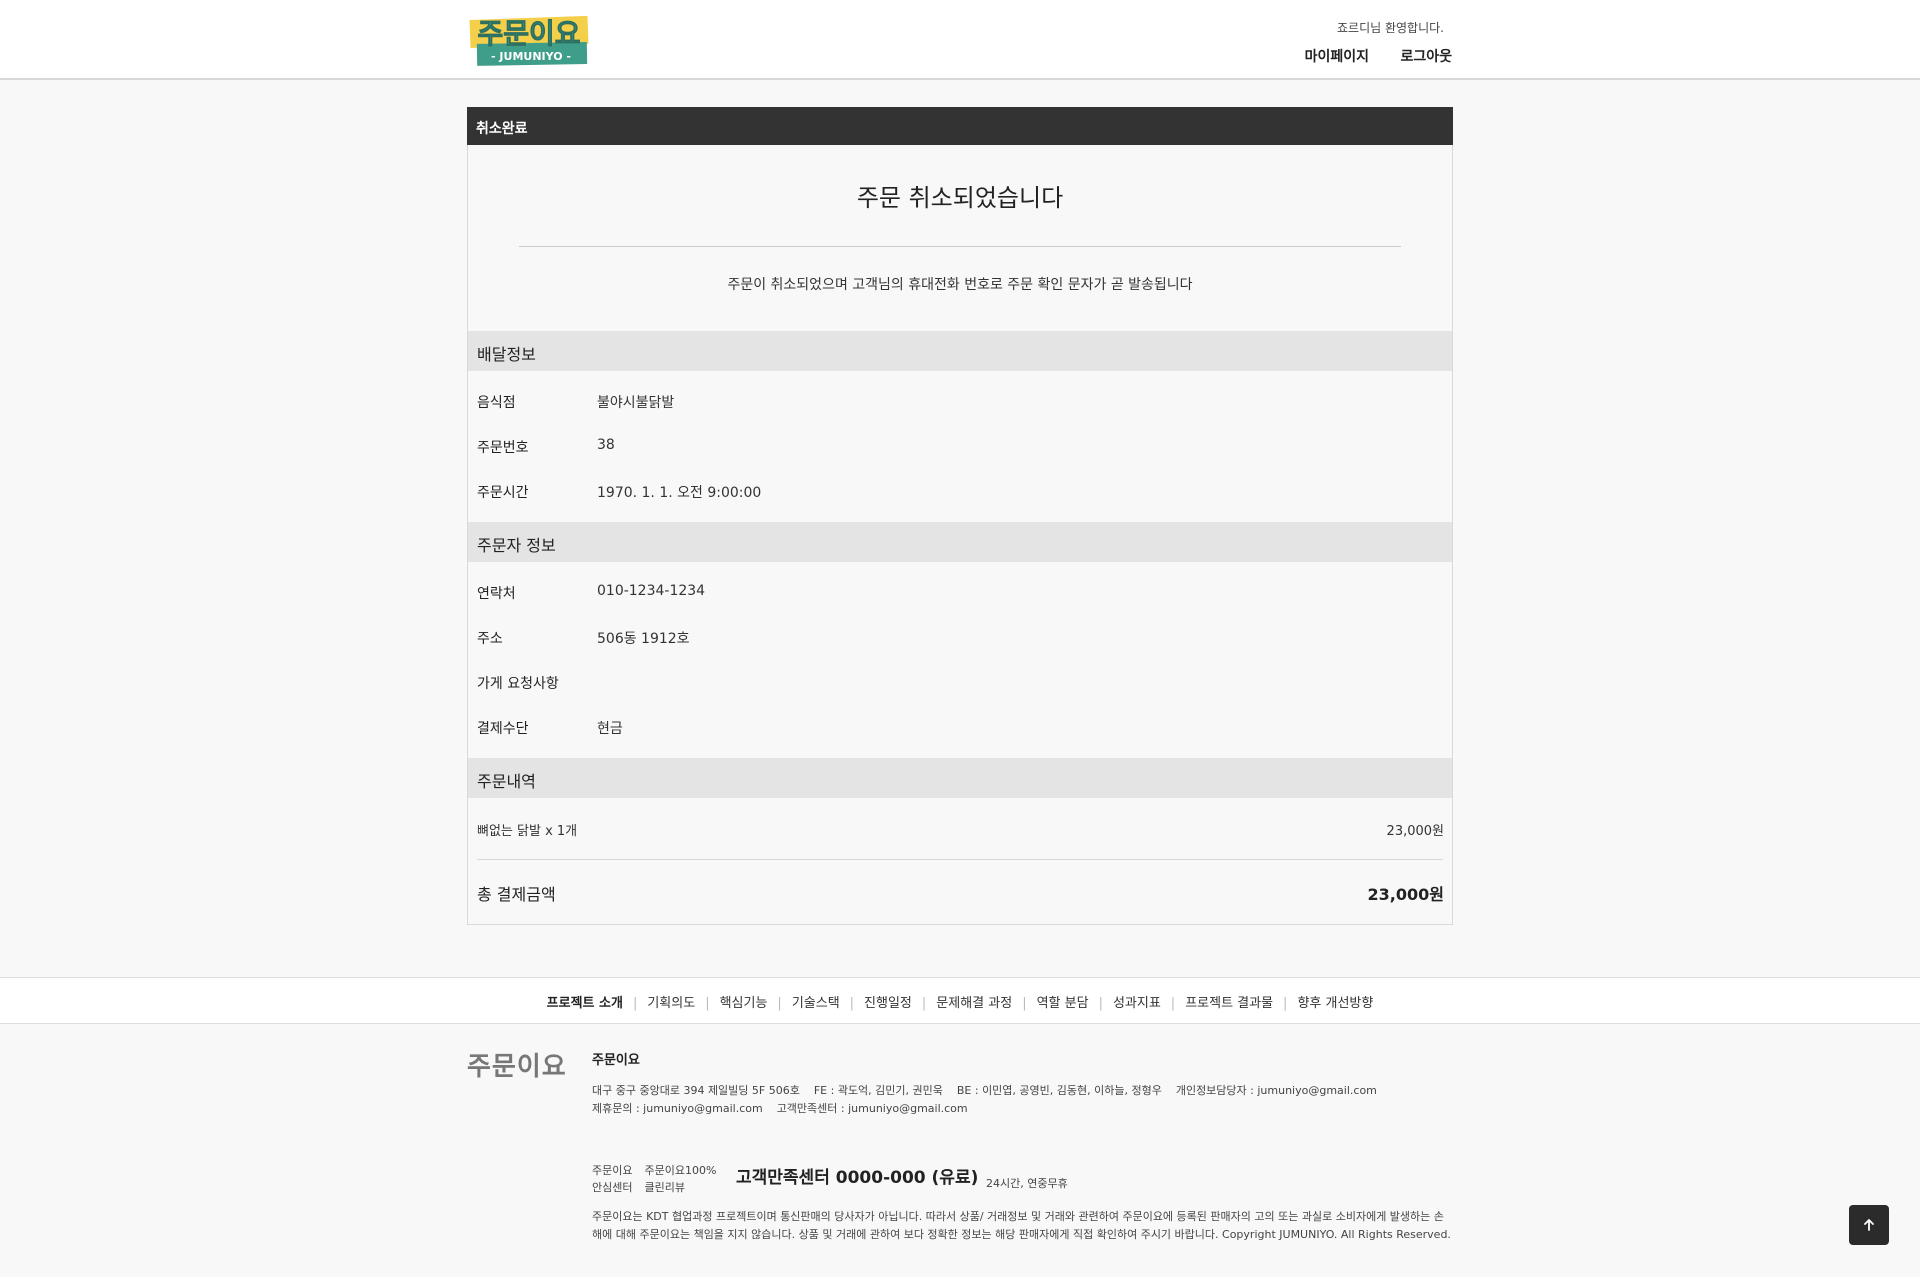 This screenshot has width=1920, height=1277. Describe the element at coordinates (960, 778) in the screenshot. I see `order-items-section-header: 주문내역` at that location.